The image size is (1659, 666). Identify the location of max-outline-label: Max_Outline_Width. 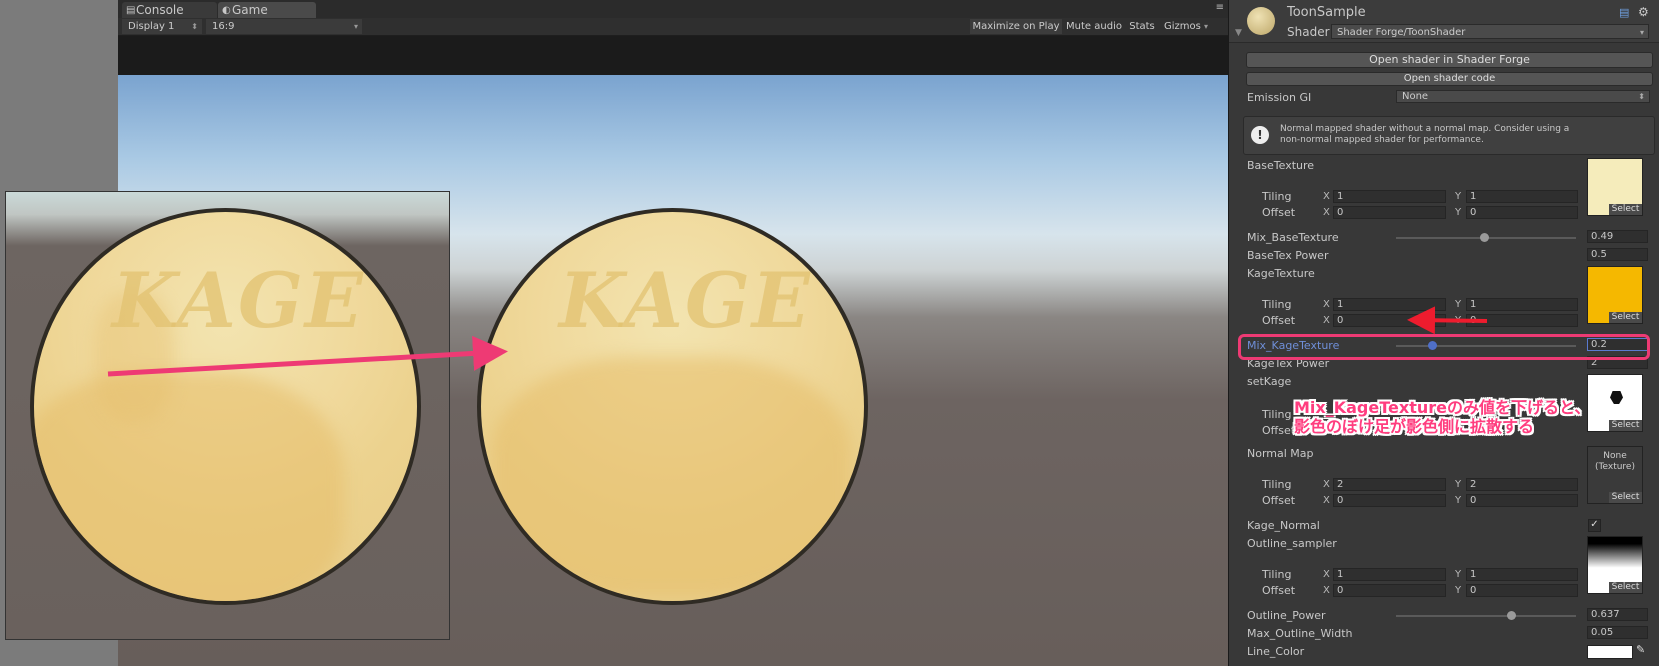
(1300, 633).